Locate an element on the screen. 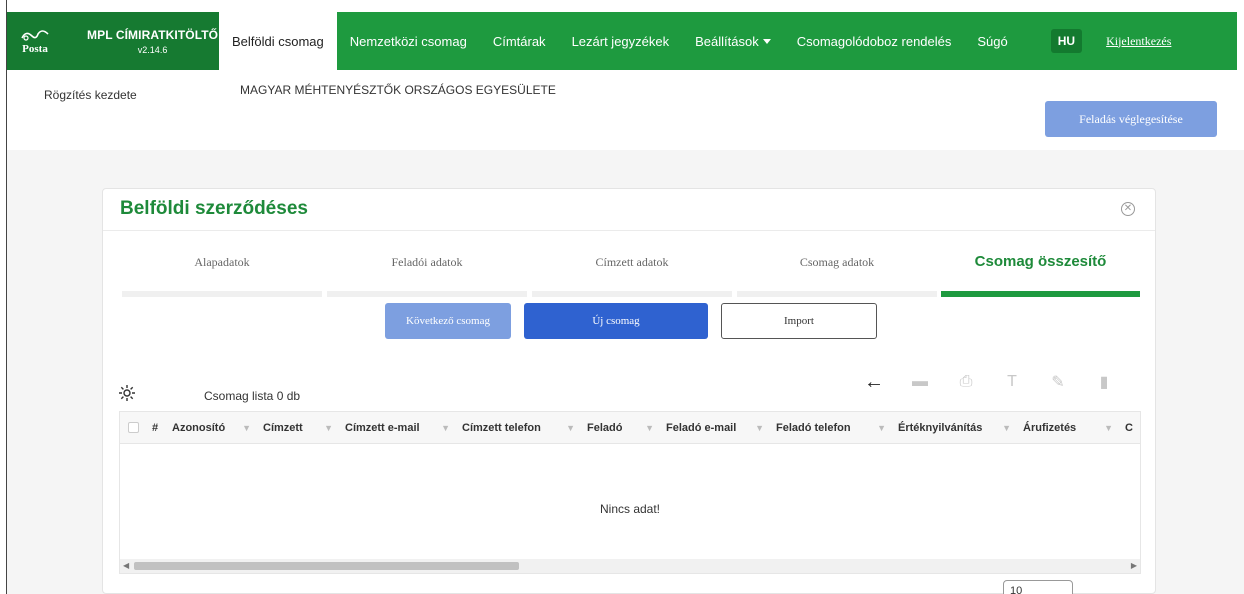  step-label: Feladói adatok is located at coordinates (427, 262).